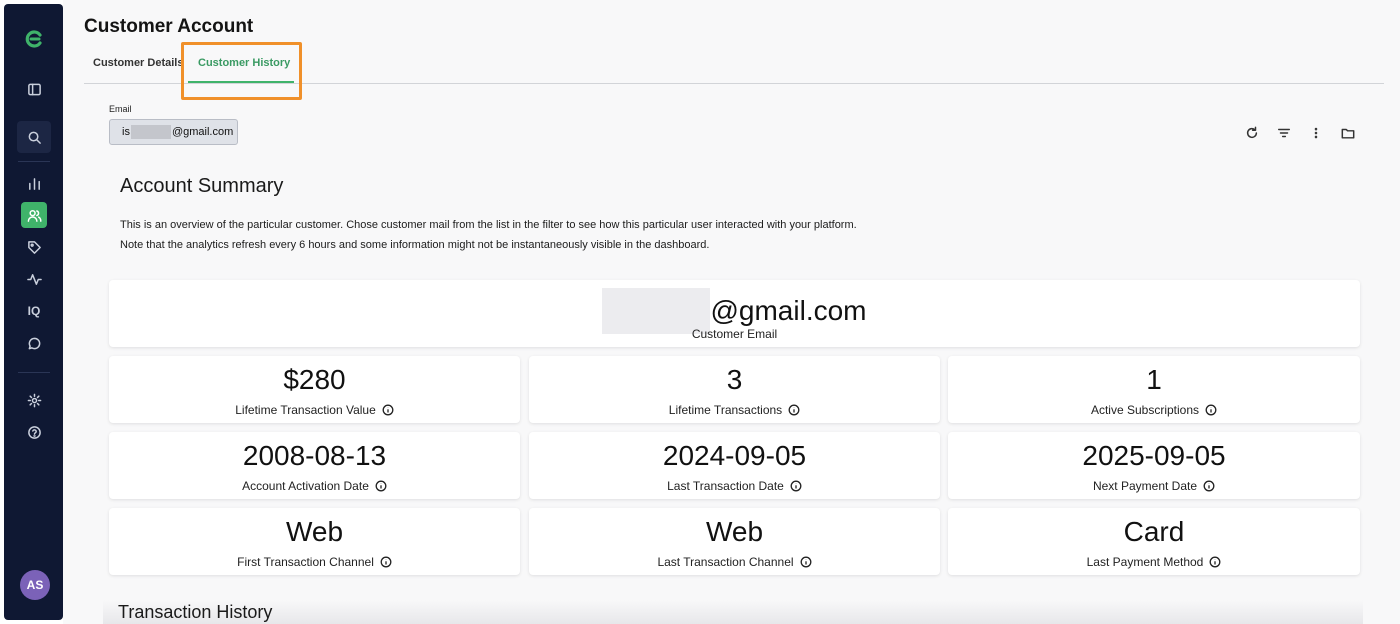 The image size is (1400, 624). What do you see at coordinates (150, 132) in the screenshot?
I see `redacted-block` at bounding box center [150, 132].